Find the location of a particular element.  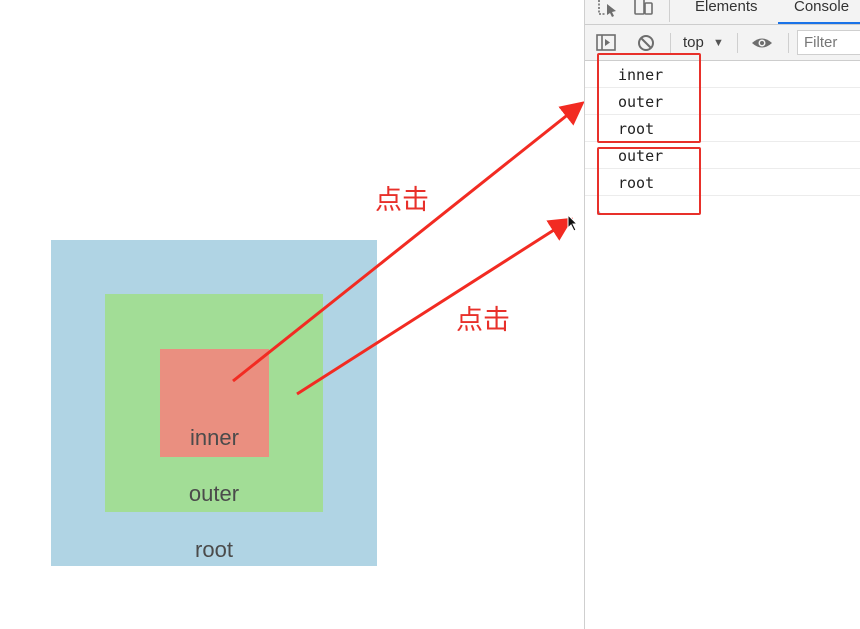

outer-label: outer is located at coordinates (214, 493).